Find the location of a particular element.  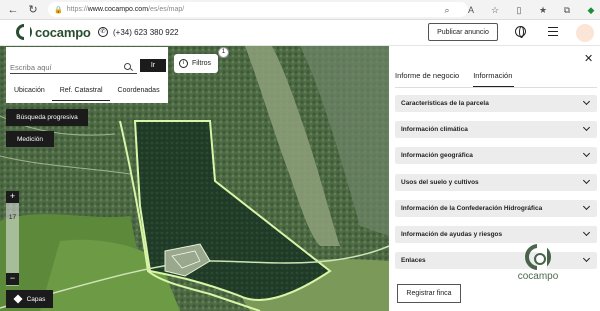

section-label: Usos del suelo y cultivos is located at coordinates (440, 182).